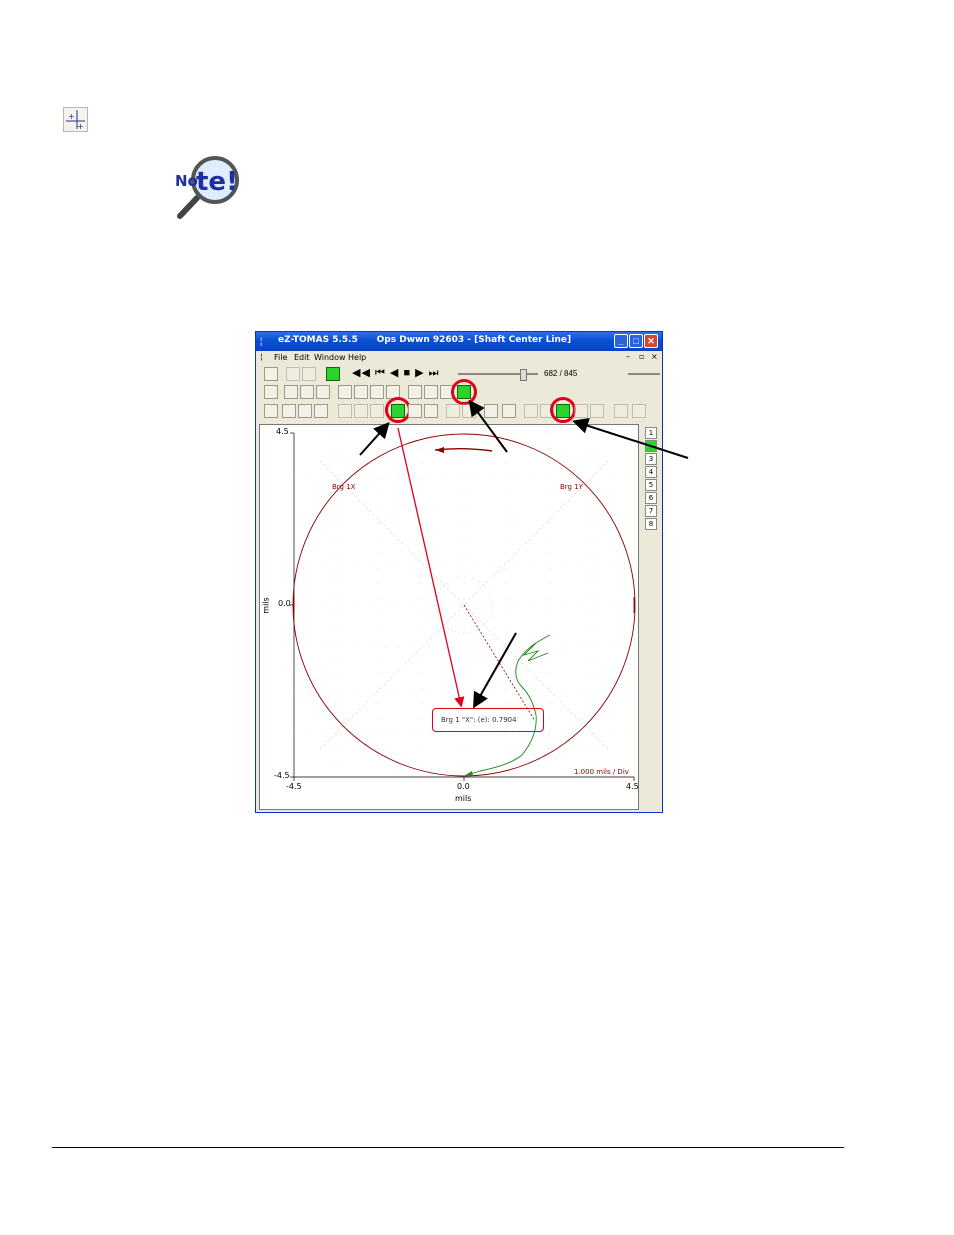  What do you see at coordinates (448, 1147) in the screenshot?
I see `footer-rule` at bounding box center [448, 1147].